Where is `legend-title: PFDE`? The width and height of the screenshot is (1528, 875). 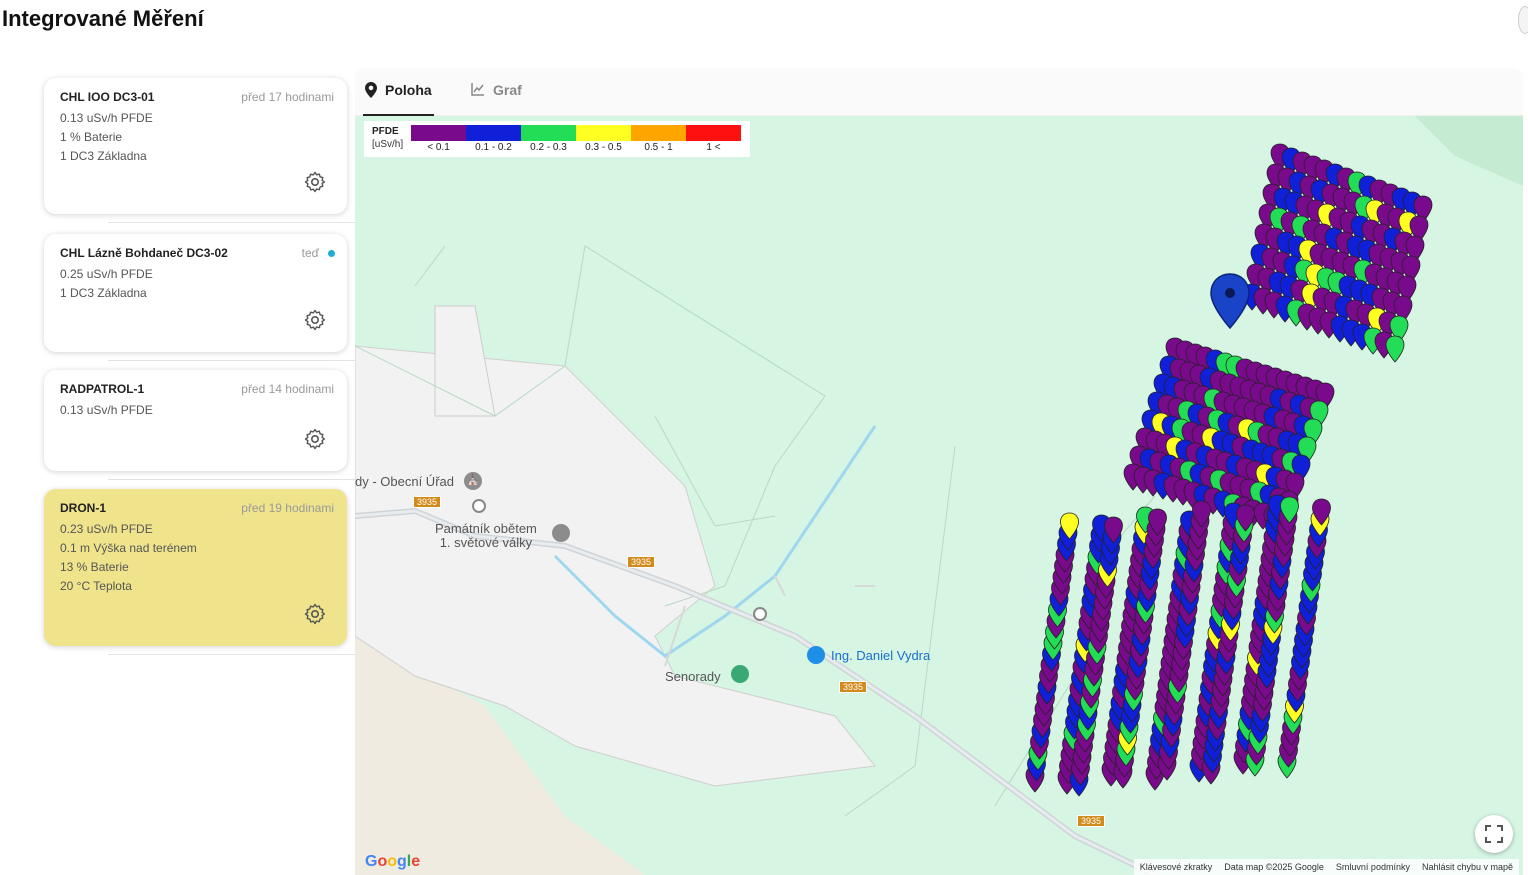
legend-title: PFDE is located at coordinates (385, 131).